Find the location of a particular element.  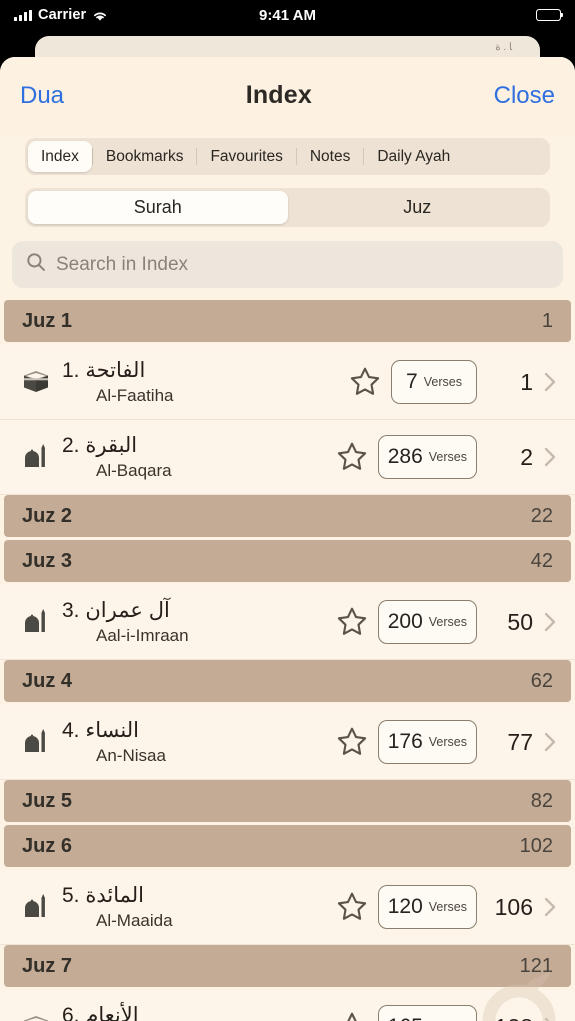

verses-badge: 286 Verses is located at coordinates (427, 457).